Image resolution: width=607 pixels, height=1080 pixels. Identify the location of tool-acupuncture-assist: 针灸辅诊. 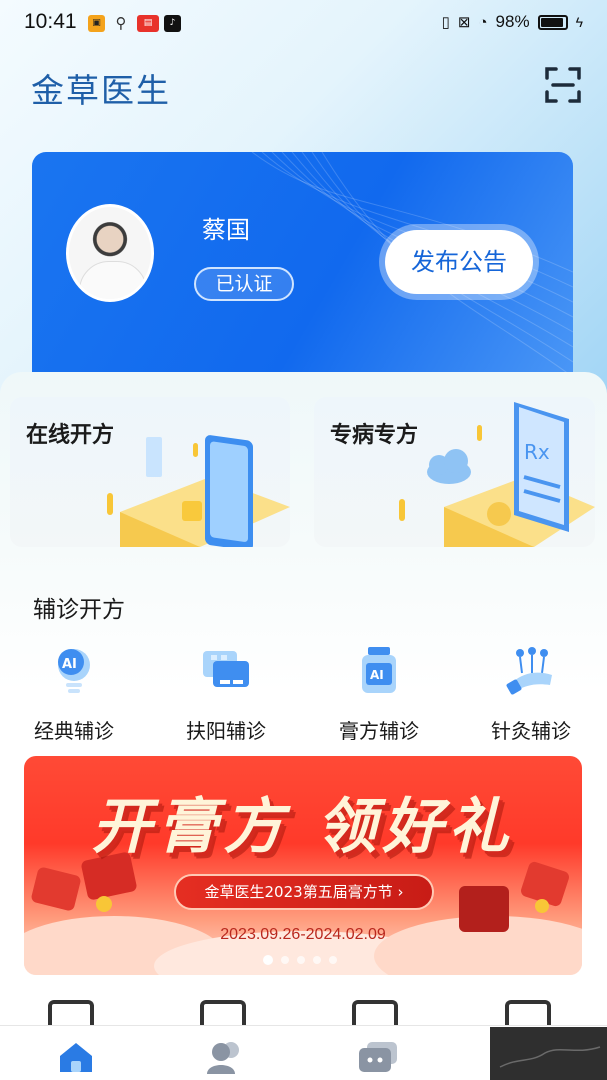
(531, 695).